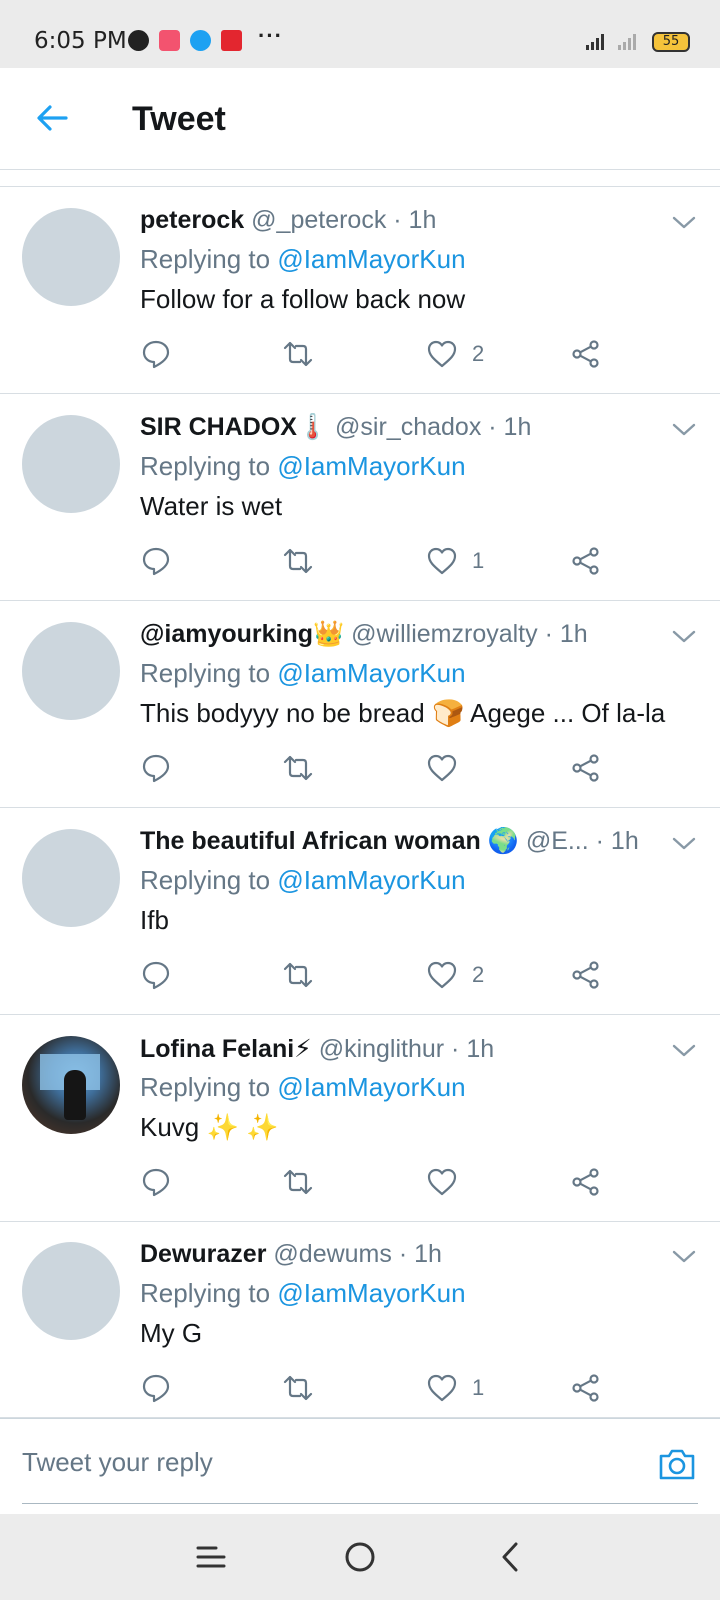  I want to click on tweet-author-handle: @sir_chadox · 1h, so click(433, 427).